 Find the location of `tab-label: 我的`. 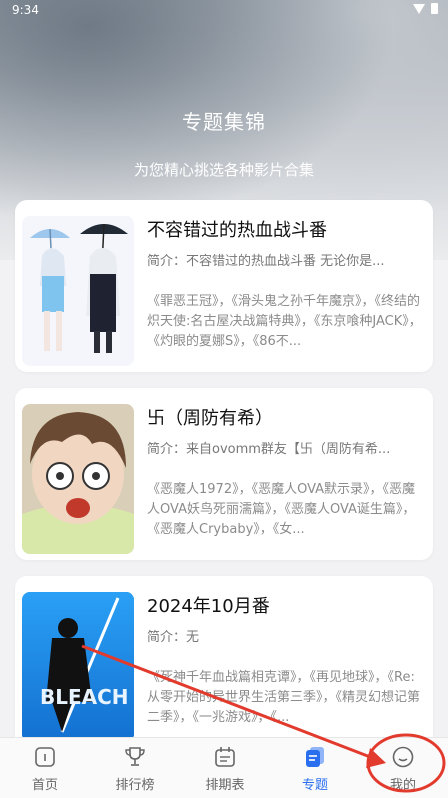

tab-label: 我的 is located at coordinates (402, 785).